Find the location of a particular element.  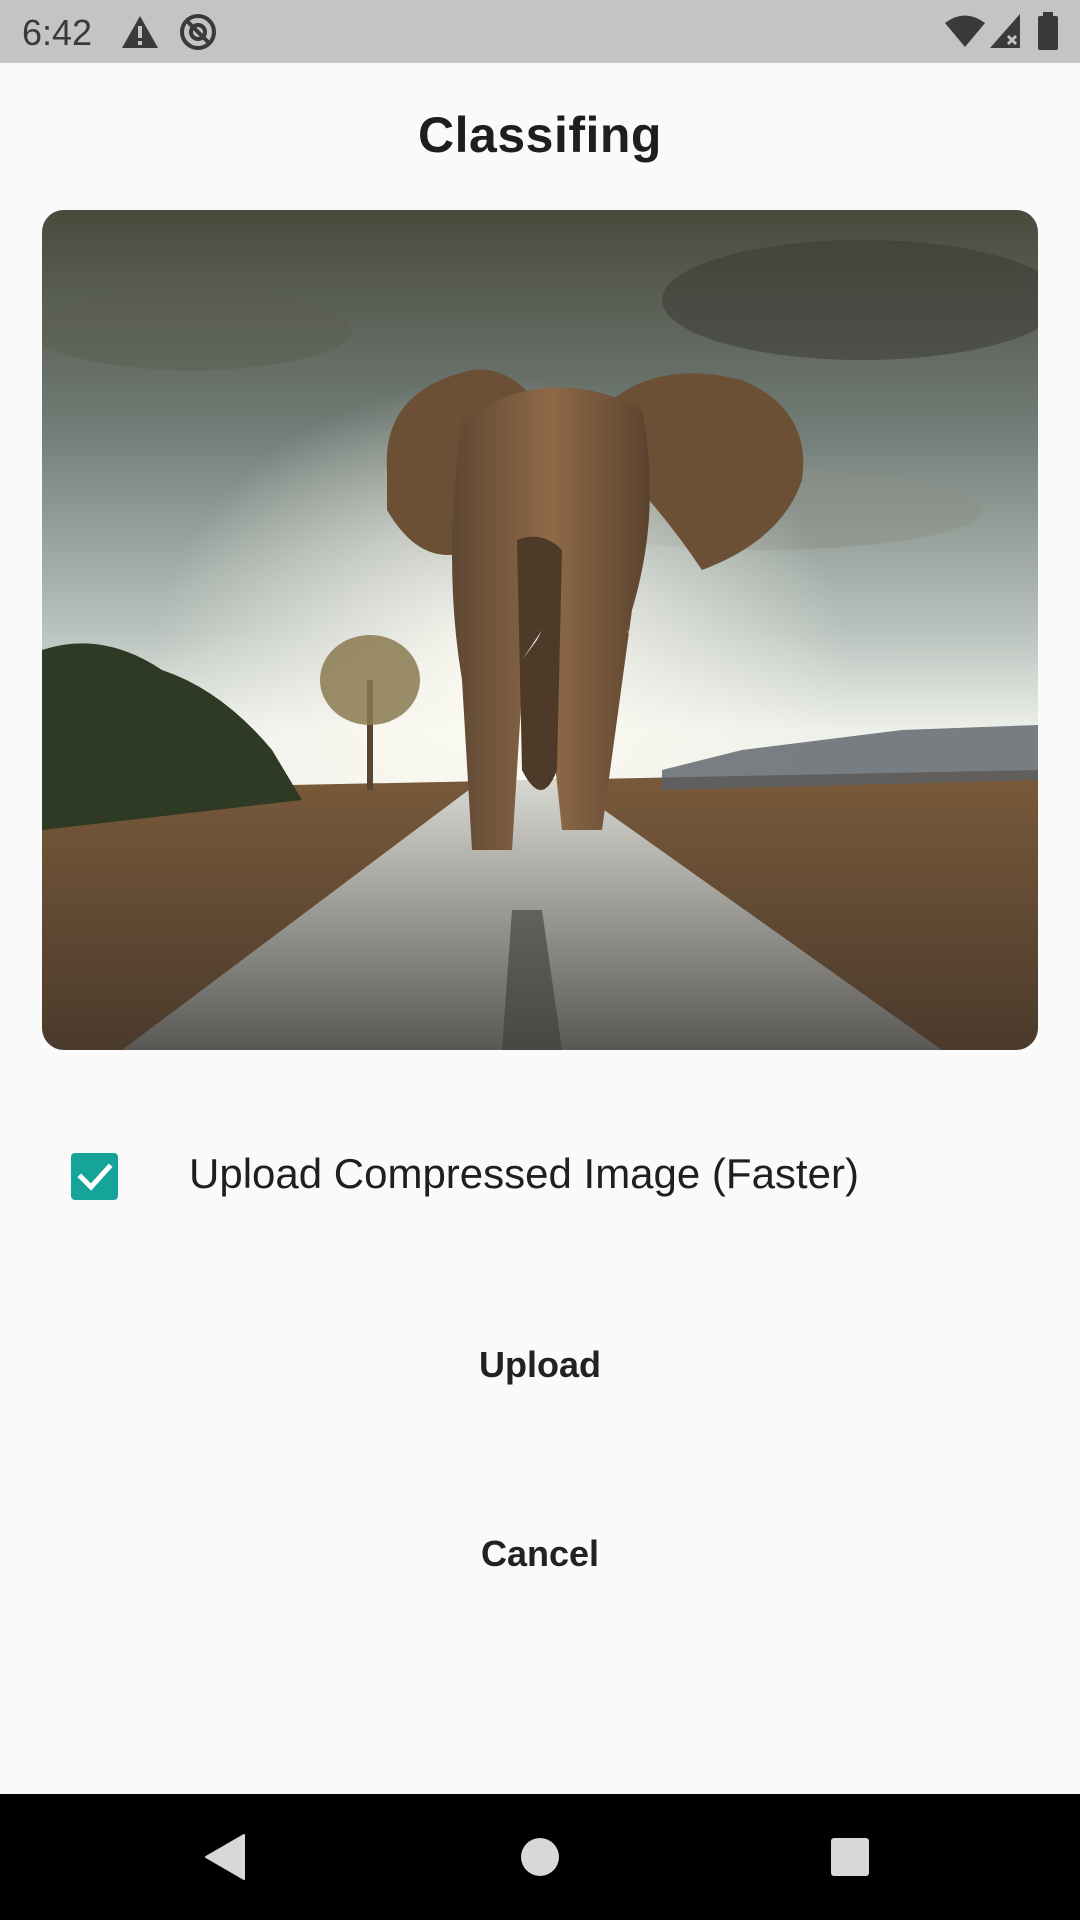

recents-button is located at coordinates (850, 1857).